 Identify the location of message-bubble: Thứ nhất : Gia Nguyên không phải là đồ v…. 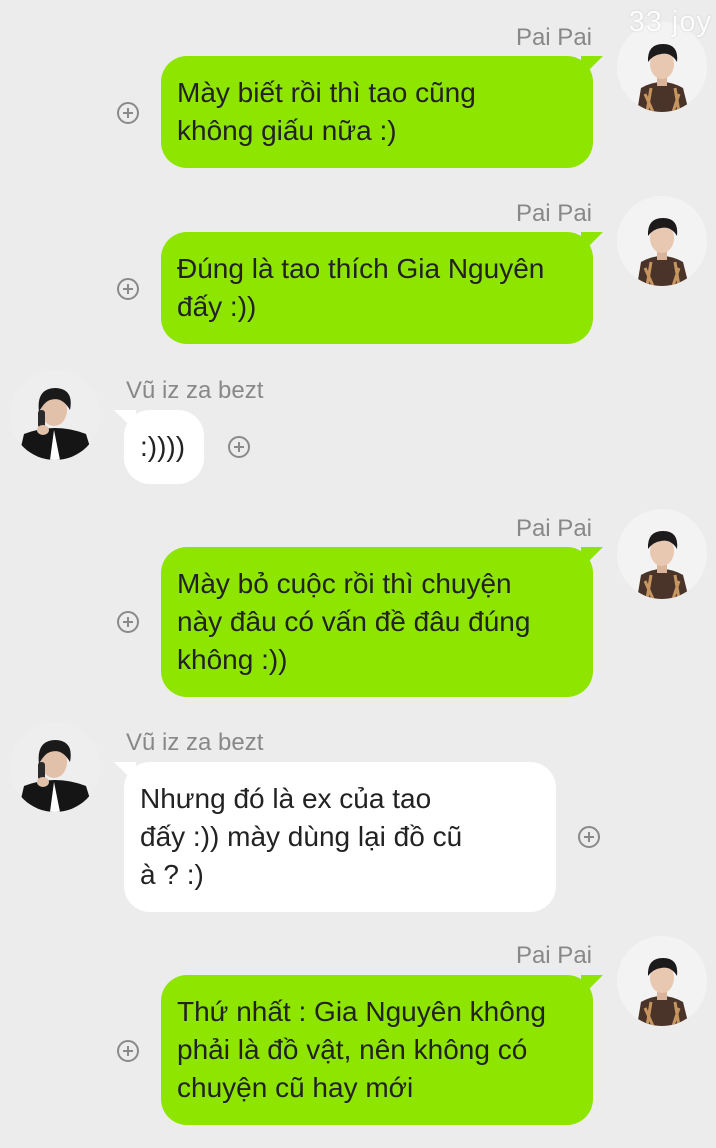
(382, 1050).